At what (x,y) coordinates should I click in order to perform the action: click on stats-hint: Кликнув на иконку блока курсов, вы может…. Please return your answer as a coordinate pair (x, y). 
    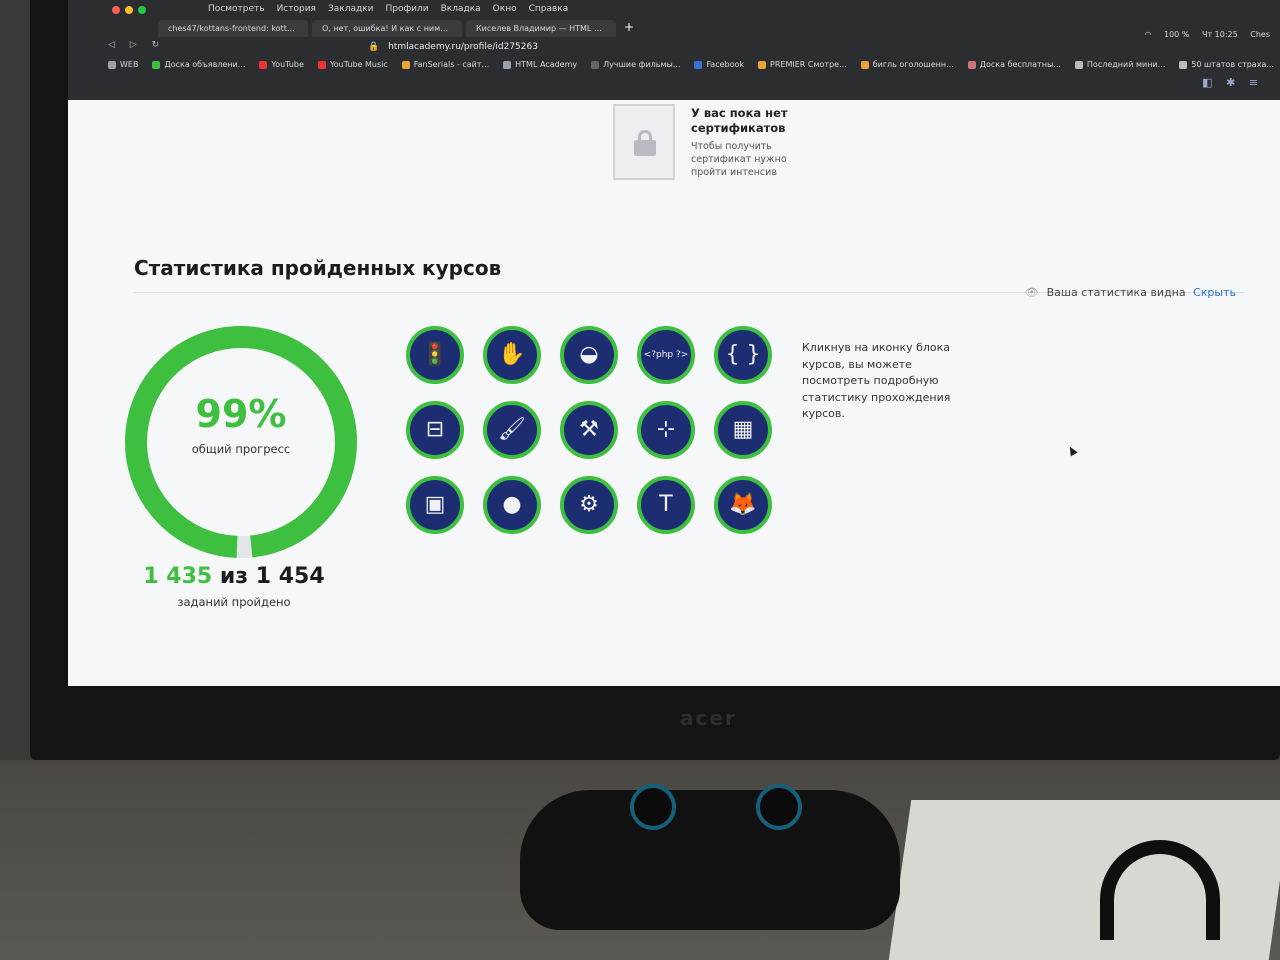
    Looking at the image, I should click on (876, 380).